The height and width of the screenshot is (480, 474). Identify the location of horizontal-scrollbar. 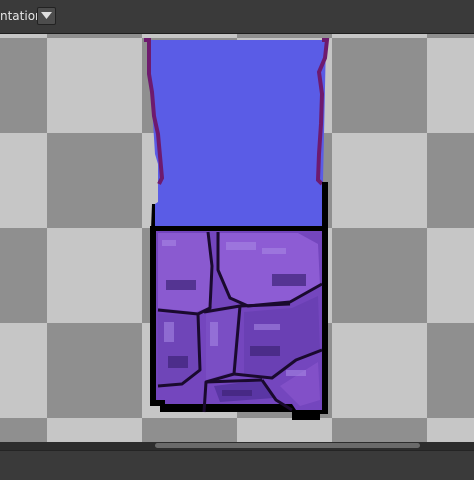
(237, 446).